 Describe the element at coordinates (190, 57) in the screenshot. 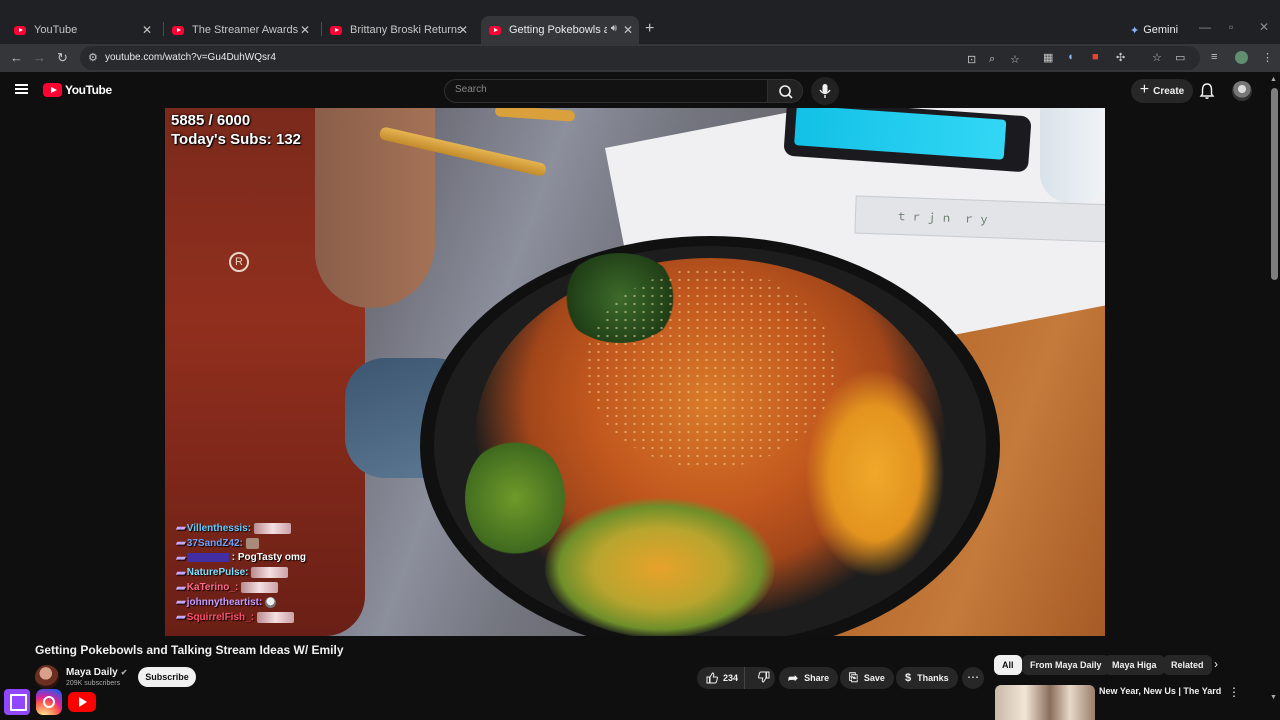

I see `url-text: youtube.com/watch?v=Gu4DuhWQsr4` at that location.